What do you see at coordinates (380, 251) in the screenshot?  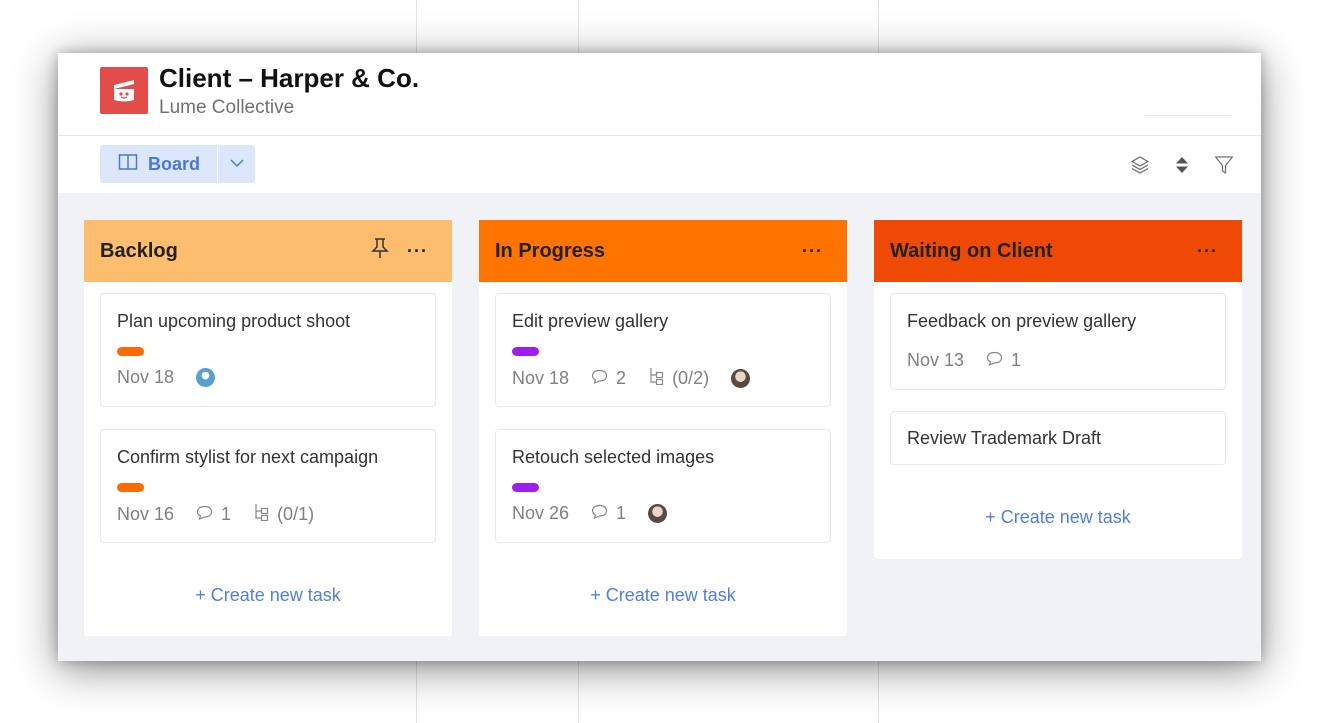 I see `pin-icon` at bounding box center [380, 251].